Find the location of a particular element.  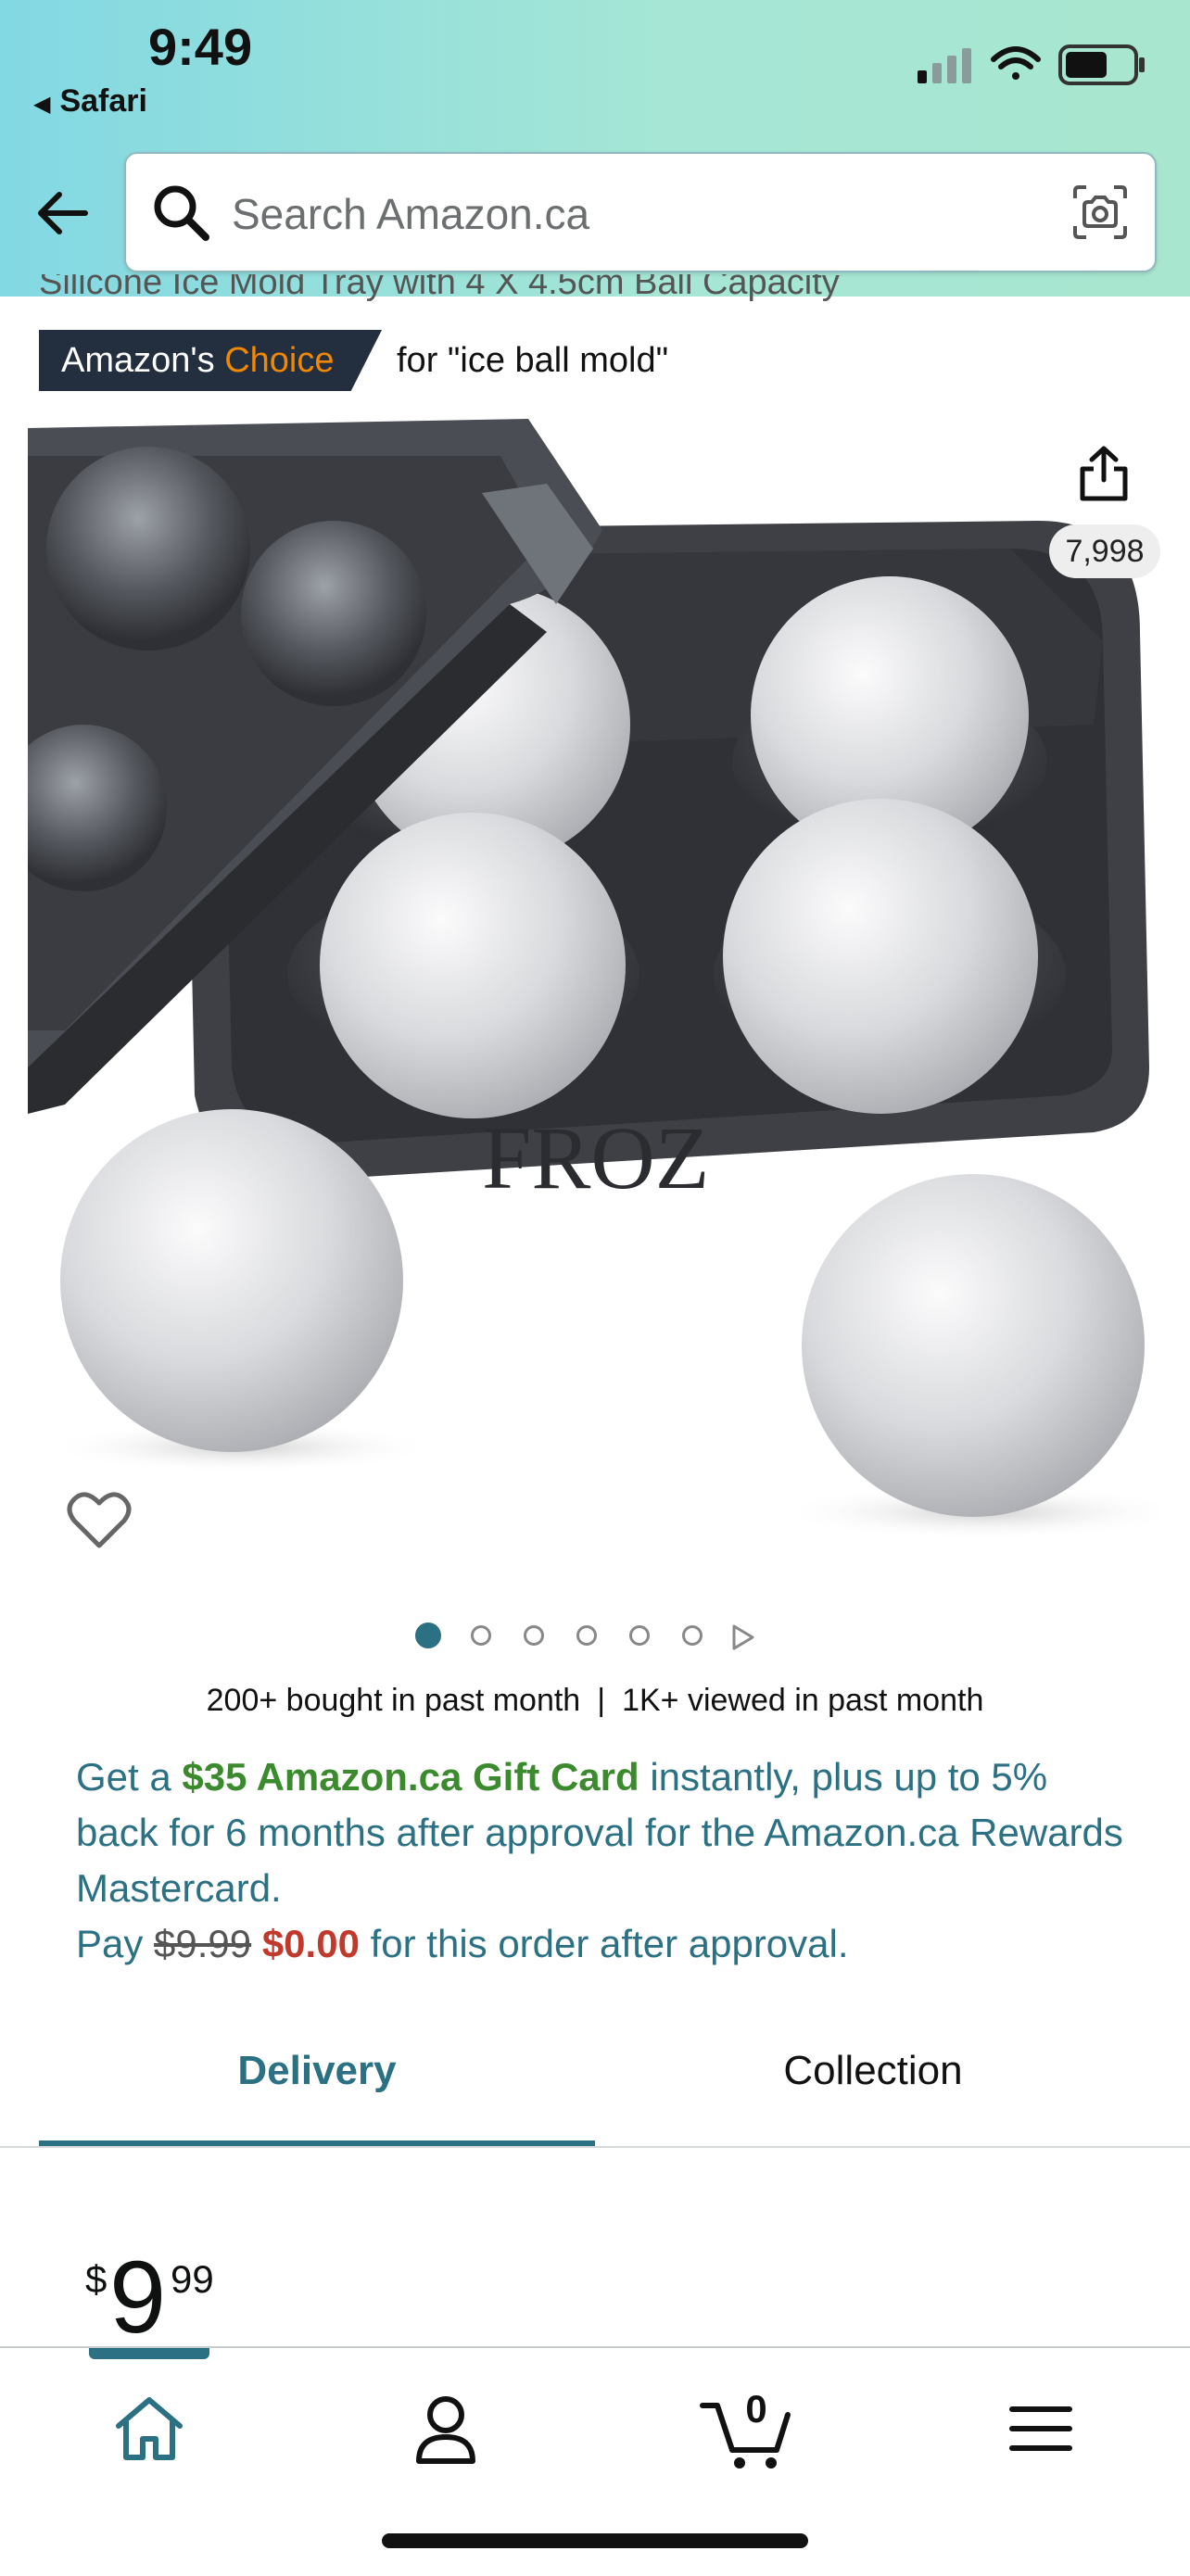

back-arrow-icon is located at coordinates (63, 213).